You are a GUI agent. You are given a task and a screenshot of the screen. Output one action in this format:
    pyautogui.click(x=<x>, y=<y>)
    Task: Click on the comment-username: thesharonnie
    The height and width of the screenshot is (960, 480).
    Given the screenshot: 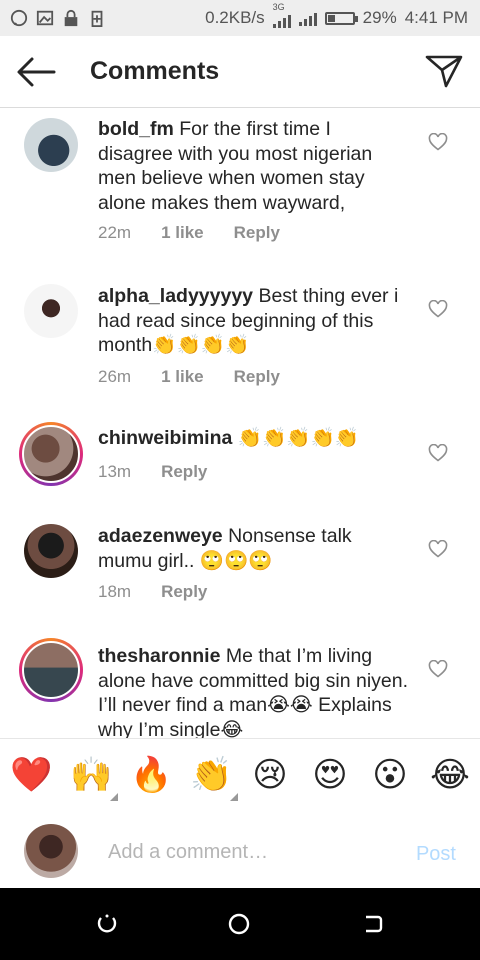 What is the action you would take?
    pyautogui.click(x=159, y=656)
    